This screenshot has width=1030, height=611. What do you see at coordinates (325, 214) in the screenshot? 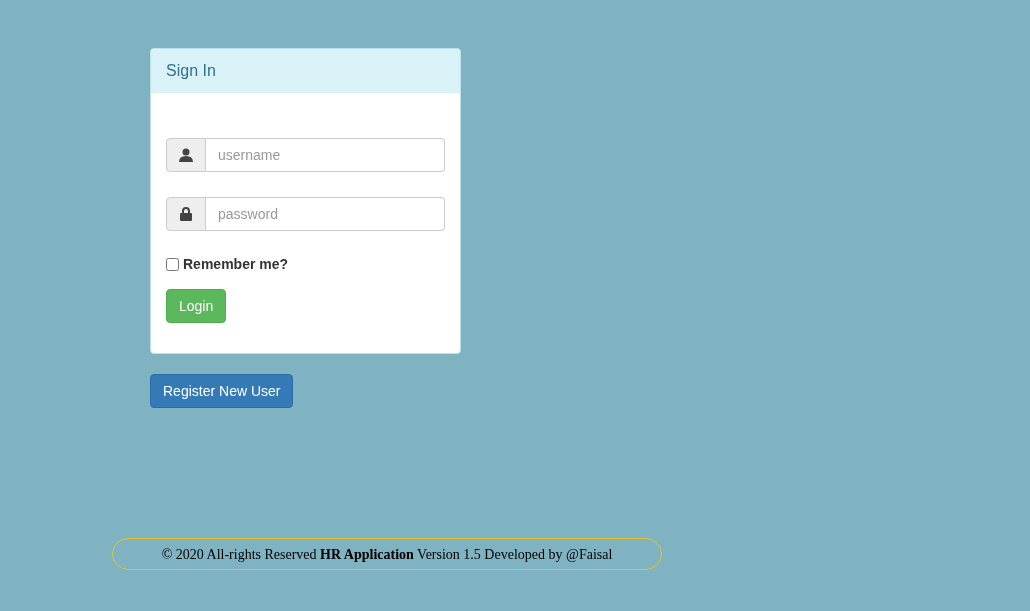
I see `input-field: password` at bounding box center [325, 214].